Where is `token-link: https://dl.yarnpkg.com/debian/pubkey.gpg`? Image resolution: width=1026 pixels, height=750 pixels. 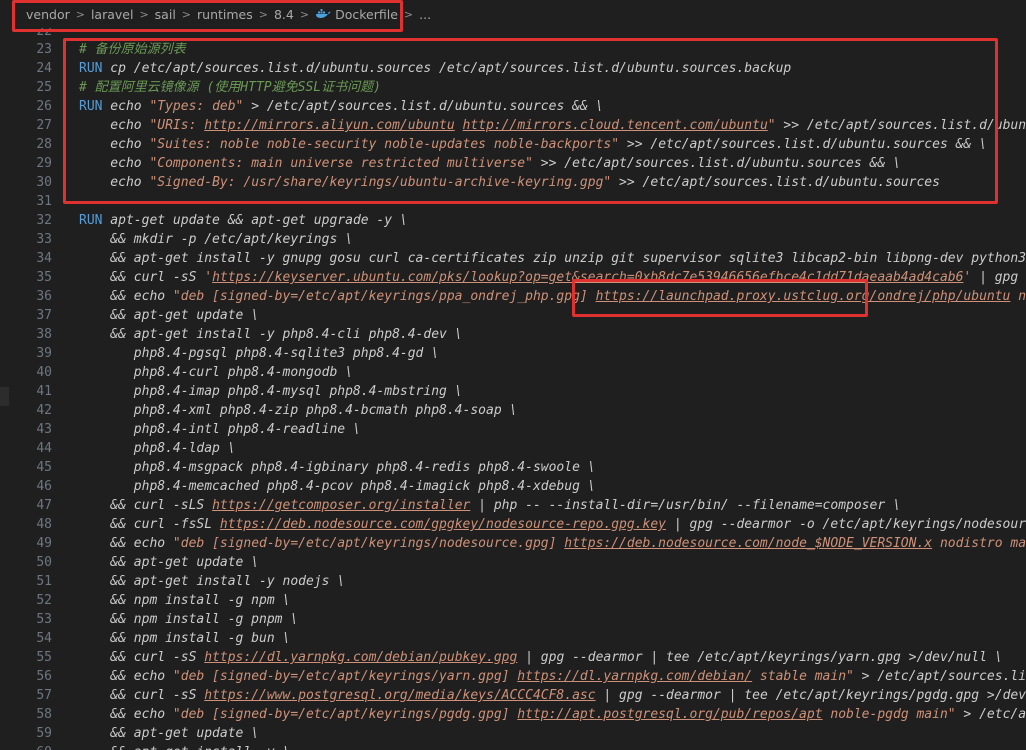 token-link: https://dl.yarnpkg.com/debian/pubkey.gpg is located at coordinates (360, 657).